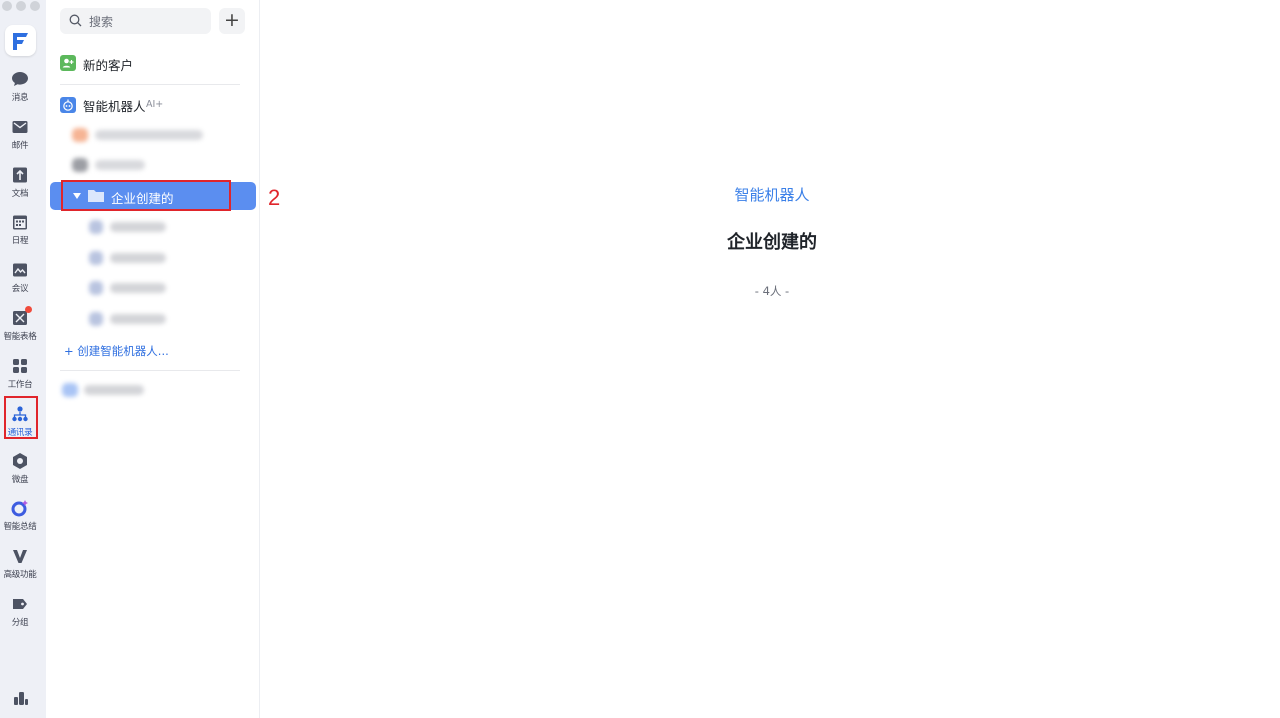 This screenshot has width=1280, height=718. What do you see at coordinates (152, 63) in the screenshot?
I see `new-customers-item: 新的客户` at bounding box center [152, 63].